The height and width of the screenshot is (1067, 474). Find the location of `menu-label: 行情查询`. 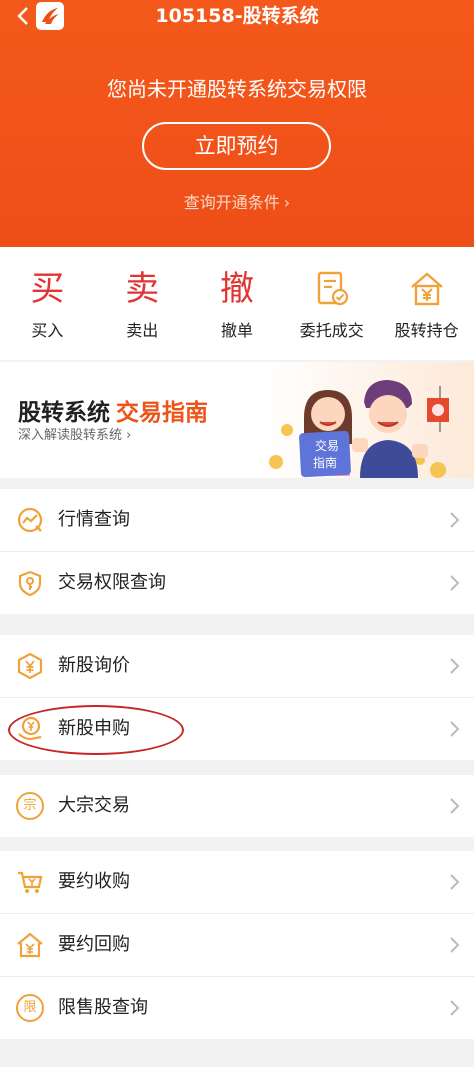

menu-label: 行情查询 is located at coordinates (94, 519).